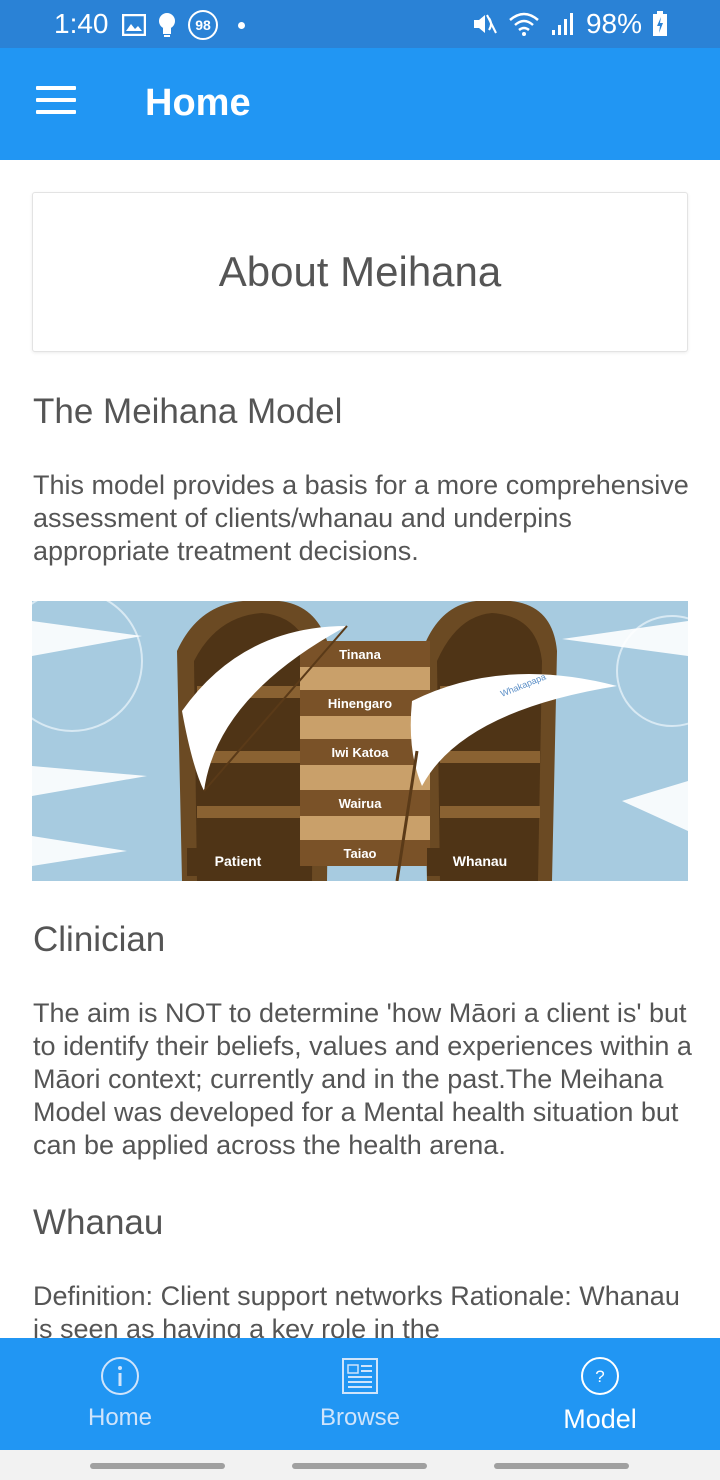 The height and width of the screenshot is (1480, 720). Describe the element at coordinates (241, 25) in the screenshot. I see `dot-icon` at that location.